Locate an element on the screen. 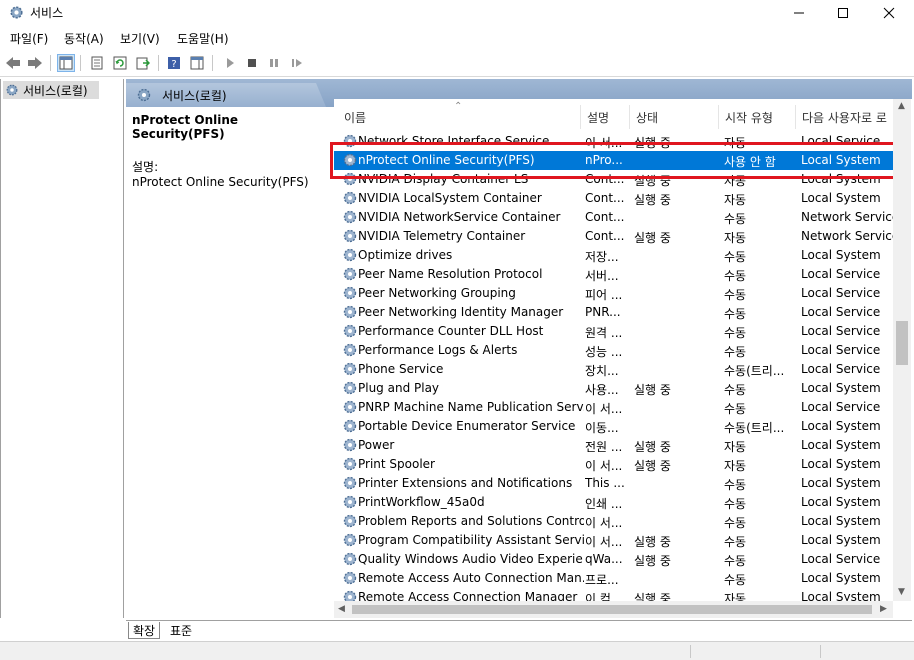 This screenshot has height=660, width=914. menu-view: 보기(V) is located at coordinates (140, 38).